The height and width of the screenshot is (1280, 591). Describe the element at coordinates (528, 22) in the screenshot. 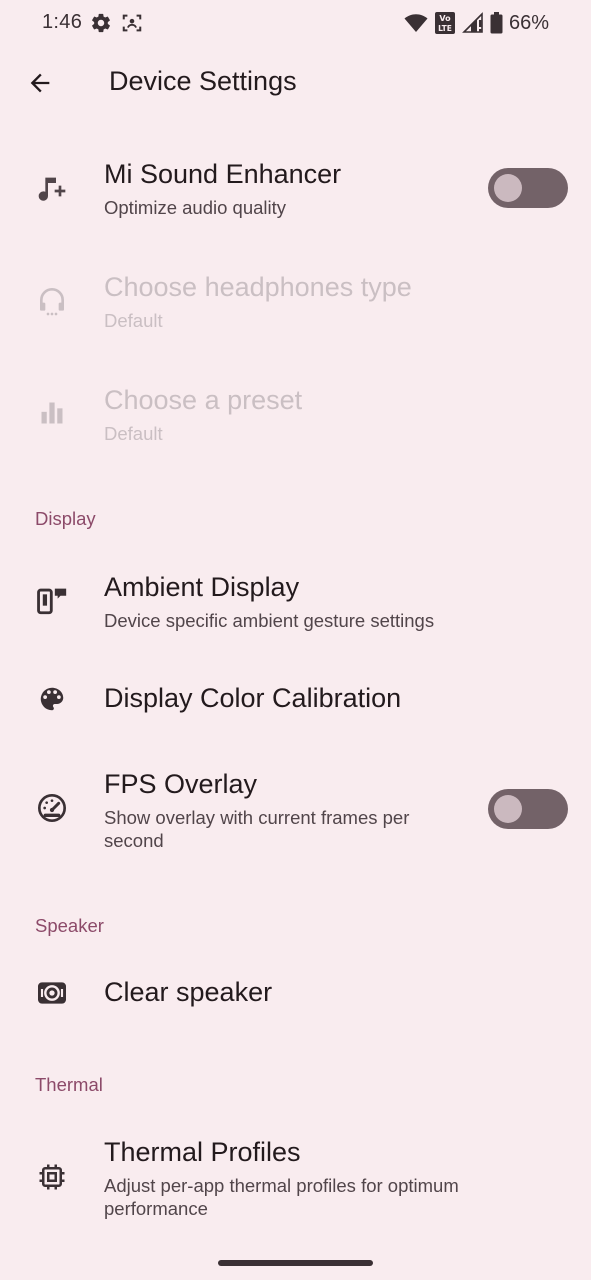

I see `battery-percent: 66%` at that location.